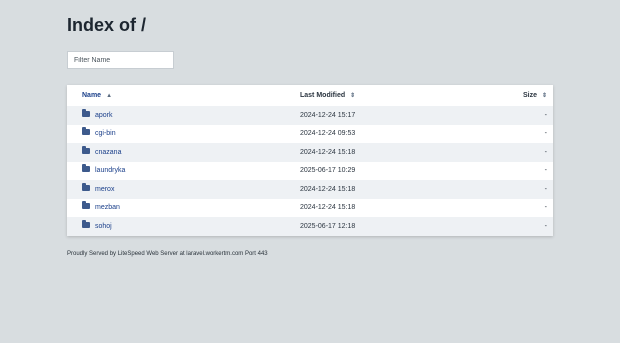  Describe the element at coordinates (183, 152) in the screenshot. I see `name-cell: cnazana` at that location.